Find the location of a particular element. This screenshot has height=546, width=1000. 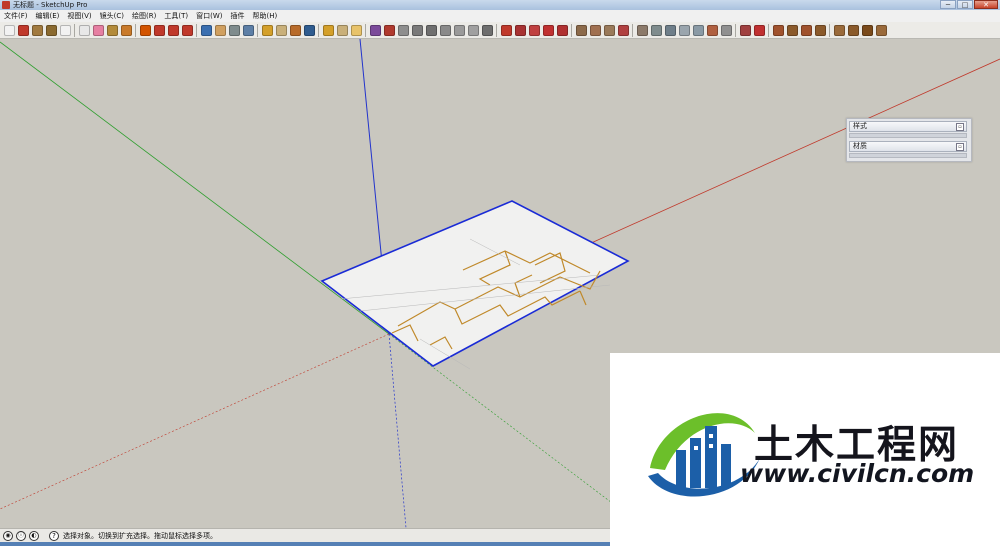

tray-panel-styles: 样式 ▫ is located at coordinates (908, 129).